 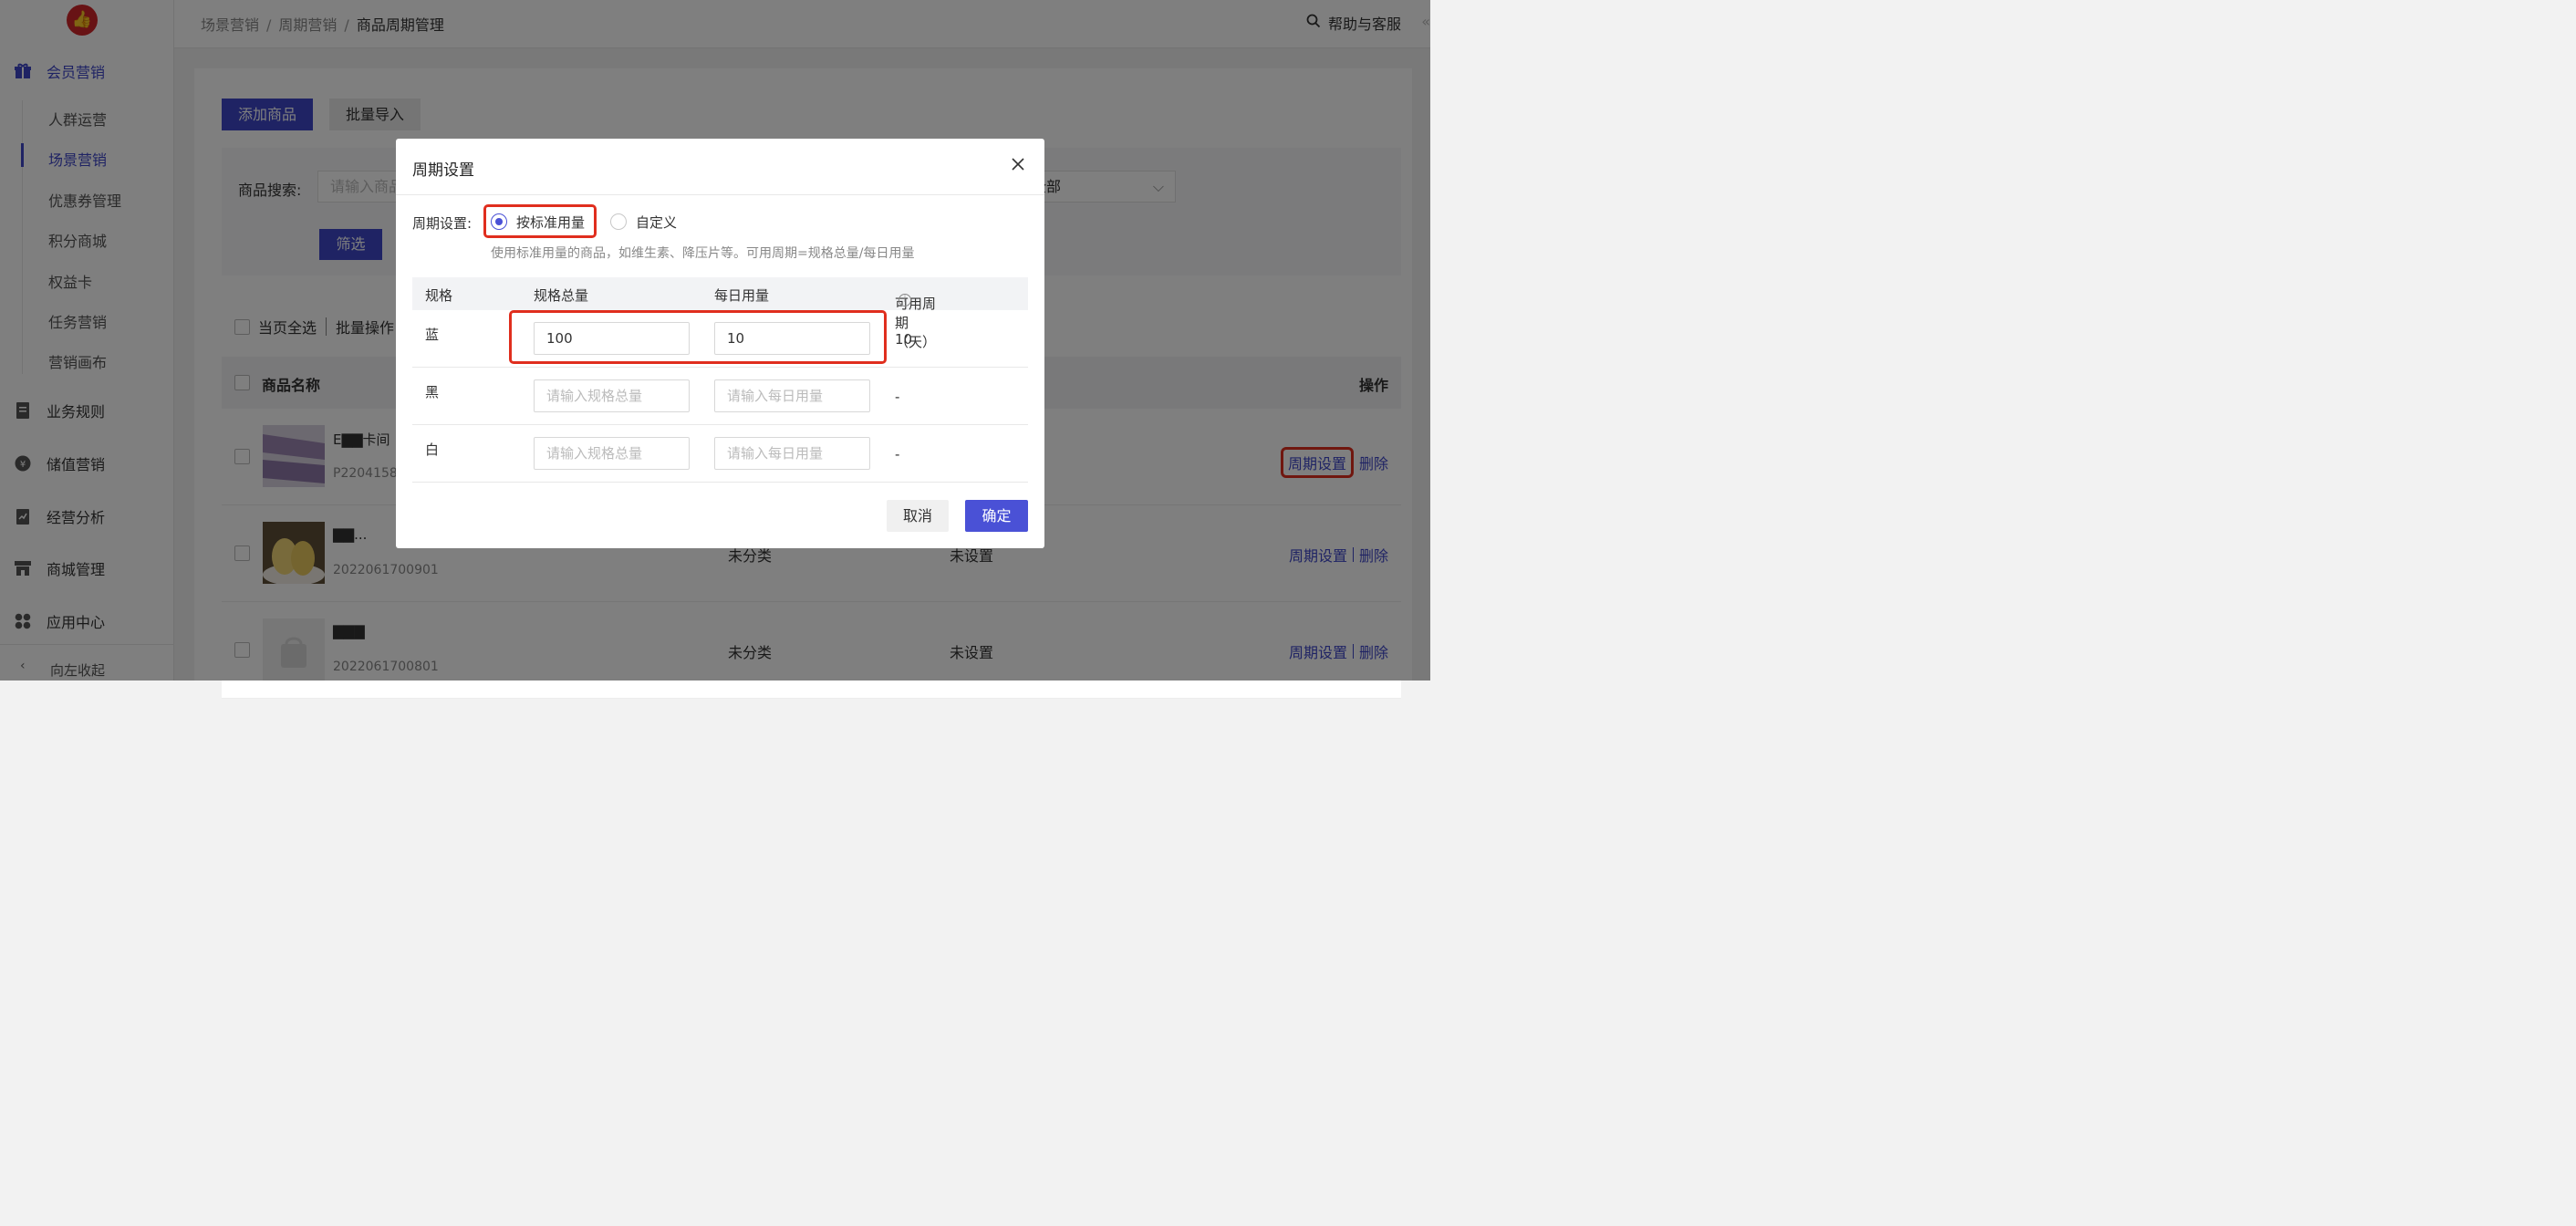 I want to click on available-days: 10, so click(x=904, y=339).